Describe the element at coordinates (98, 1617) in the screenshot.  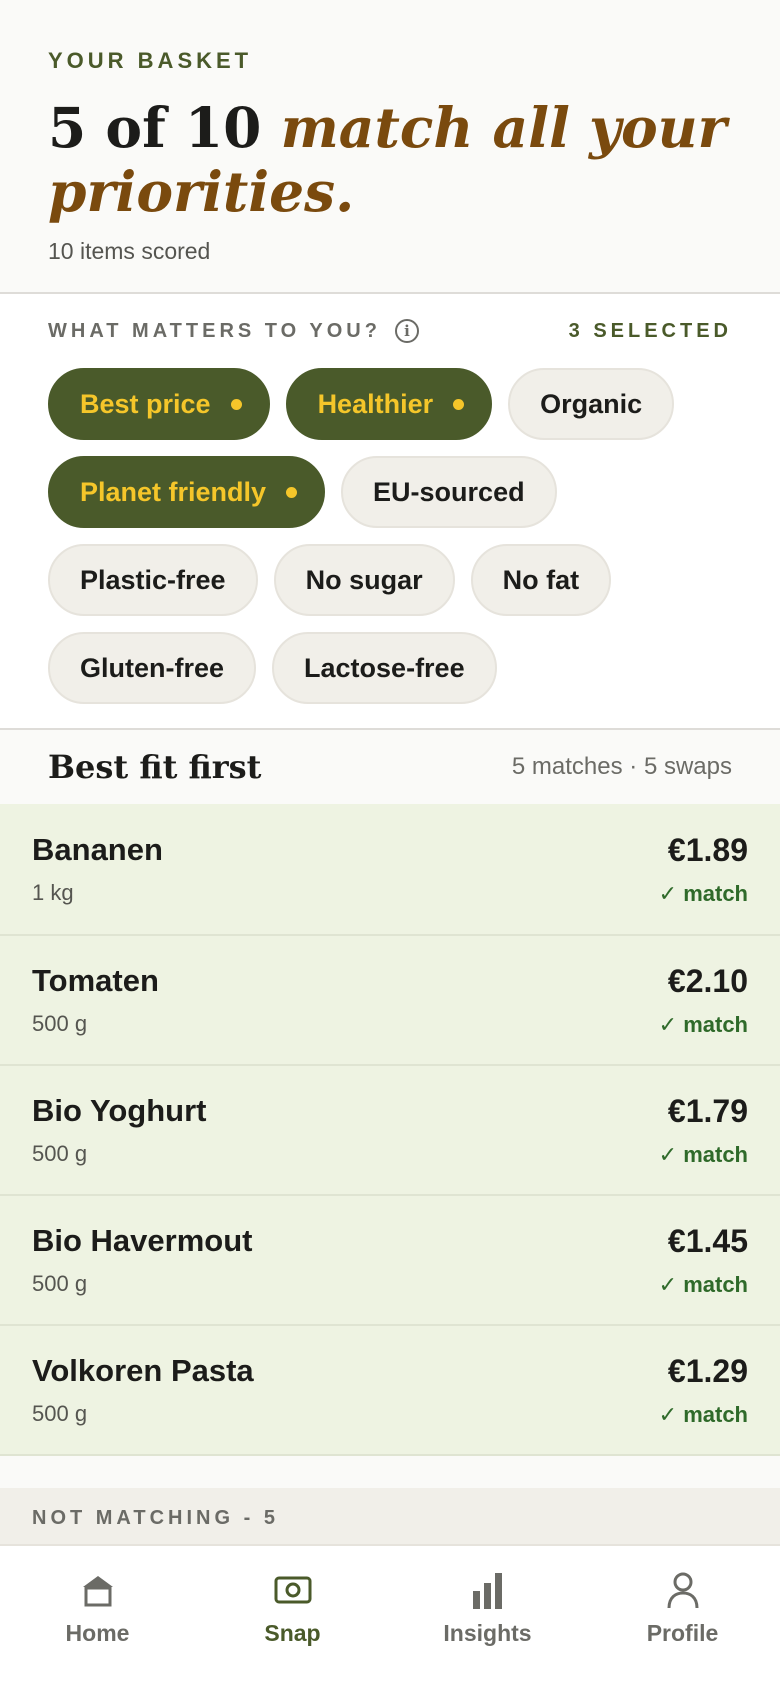
I see `tab-home: Home` at that location.